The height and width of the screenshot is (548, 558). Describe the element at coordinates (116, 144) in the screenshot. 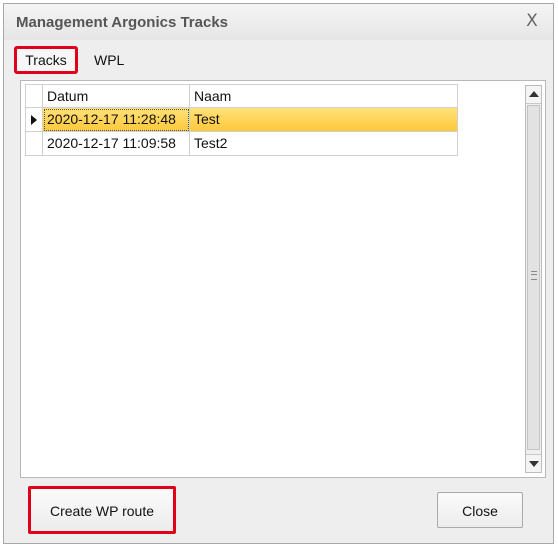

I see `cell-datum: 2020-12-17 11:09:58` at that location.